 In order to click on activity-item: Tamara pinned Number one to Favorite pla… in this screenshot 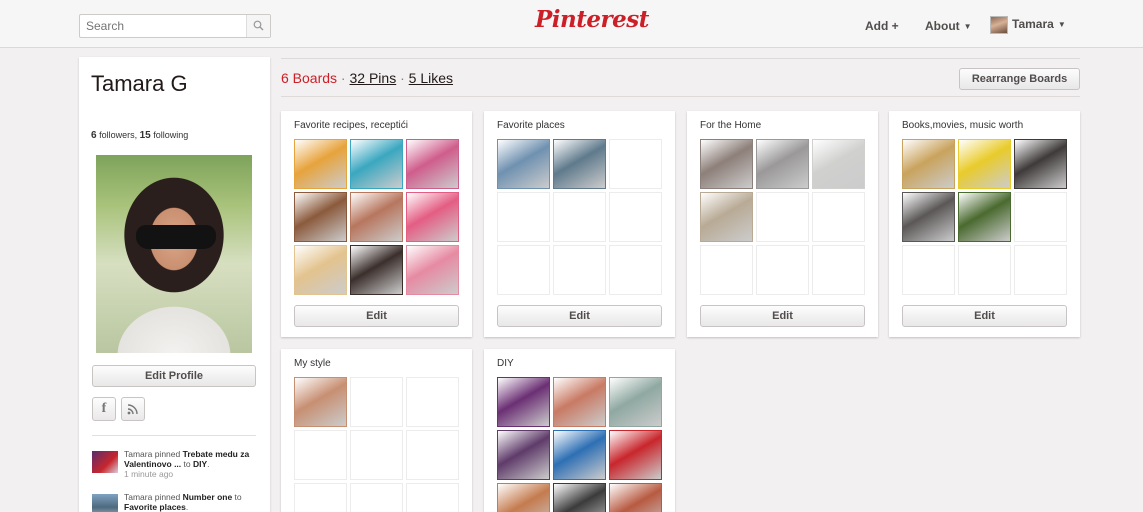, I will do `click(177, 502)`.